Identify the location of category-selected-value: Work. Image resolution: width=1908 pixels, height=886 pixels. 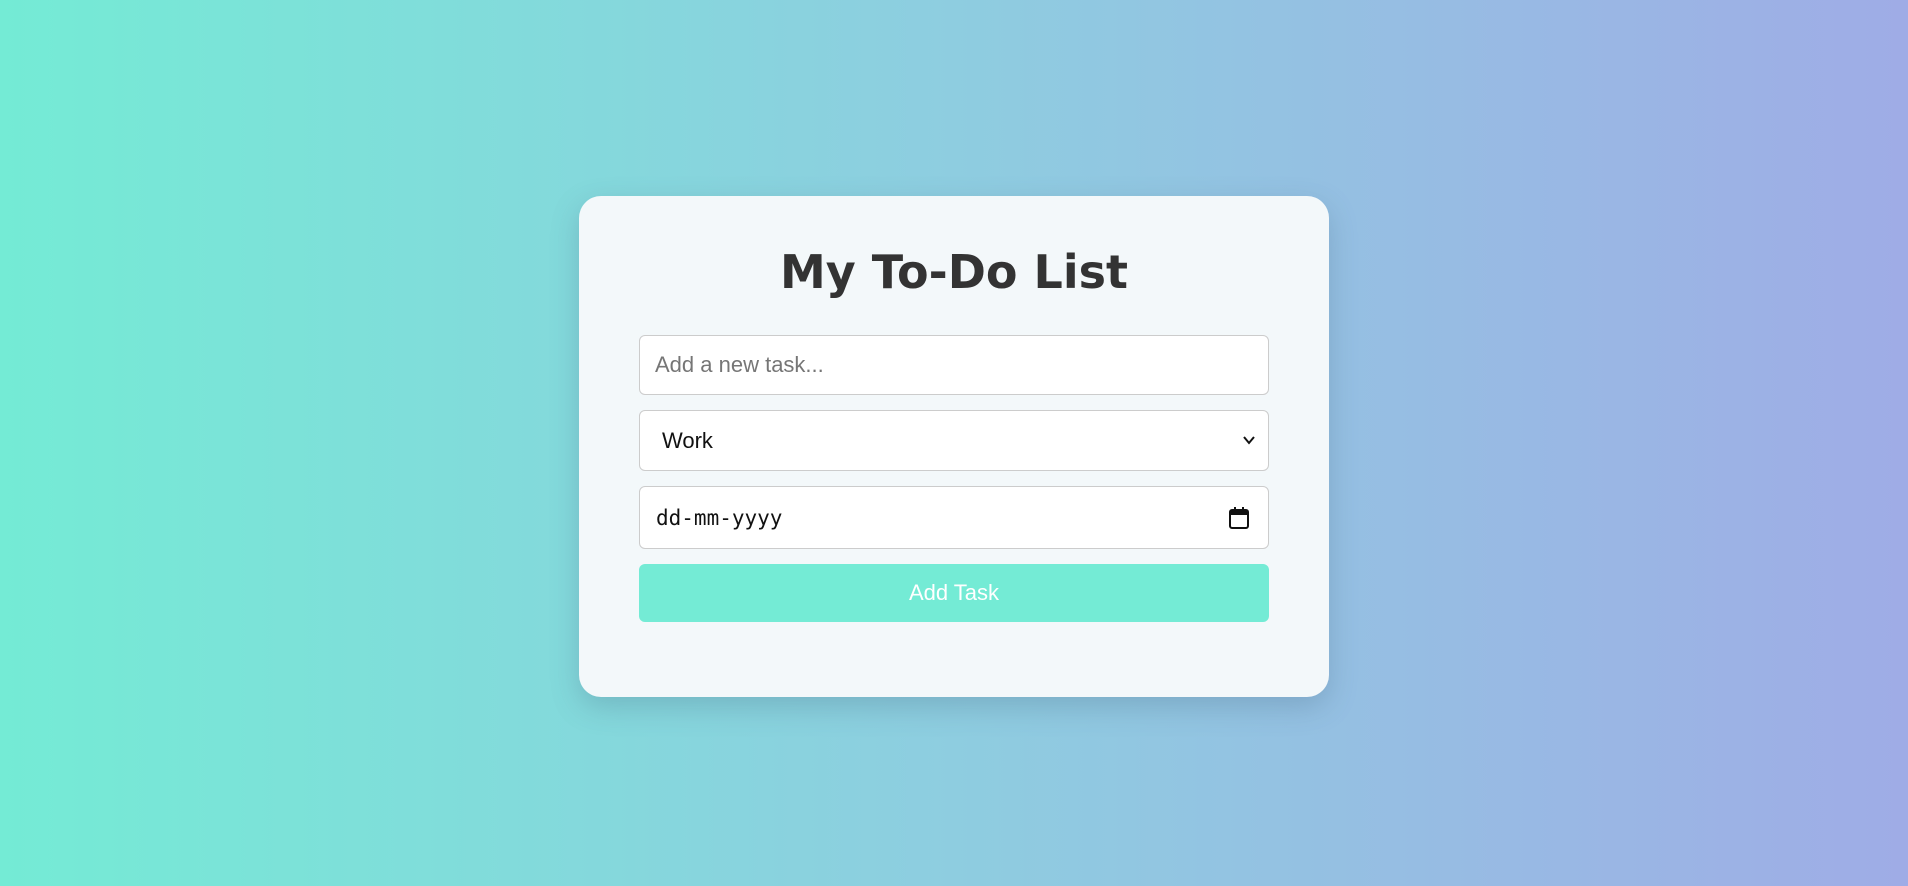
(687, 440).